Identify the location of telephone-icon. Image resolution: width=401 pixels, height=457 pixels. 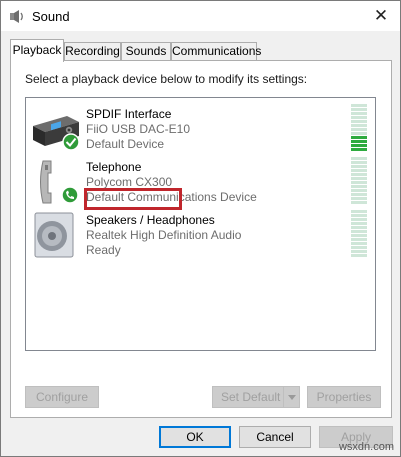
(59, 182).